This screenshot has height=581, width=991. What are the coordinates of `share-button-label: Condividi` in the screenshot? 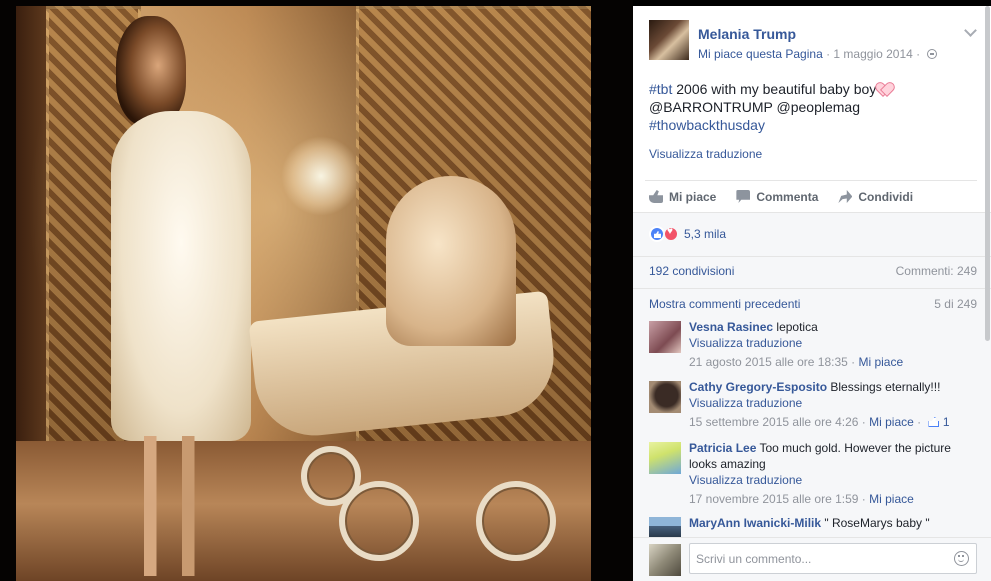 It's located at (886, 196).